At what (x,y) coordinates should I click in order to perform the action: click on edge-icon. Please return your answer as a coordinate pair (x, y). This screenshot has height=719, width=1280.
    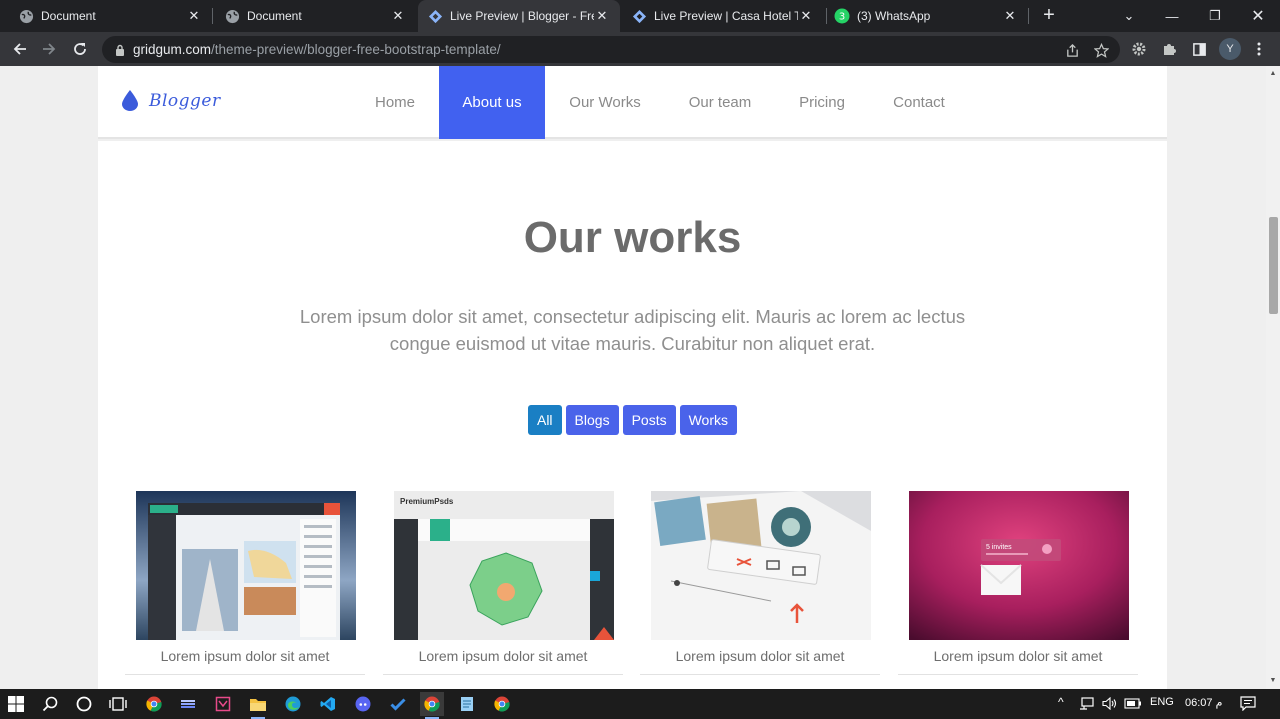
    Looking at the image, I should click on (293, 704).